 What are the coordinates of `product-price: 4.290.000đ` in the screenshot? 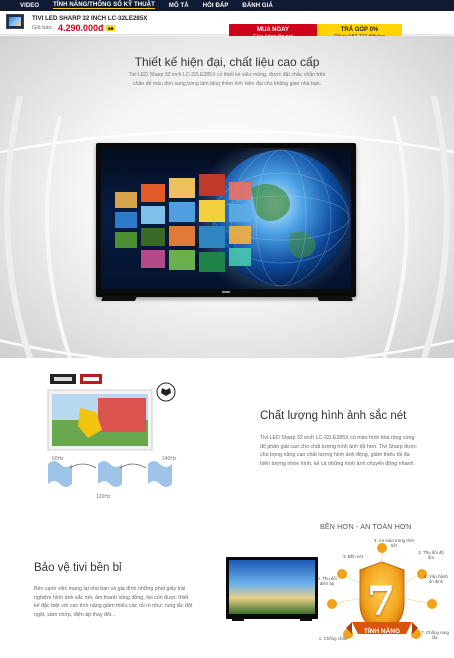 It's located at (81, 28).